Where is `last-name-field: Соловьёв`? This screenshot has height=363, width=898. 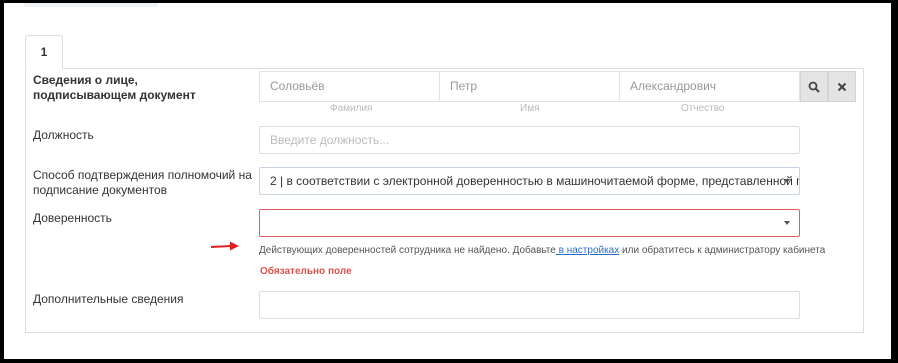 last-name-field: Соловьёв is located at coordinates (349, 86).